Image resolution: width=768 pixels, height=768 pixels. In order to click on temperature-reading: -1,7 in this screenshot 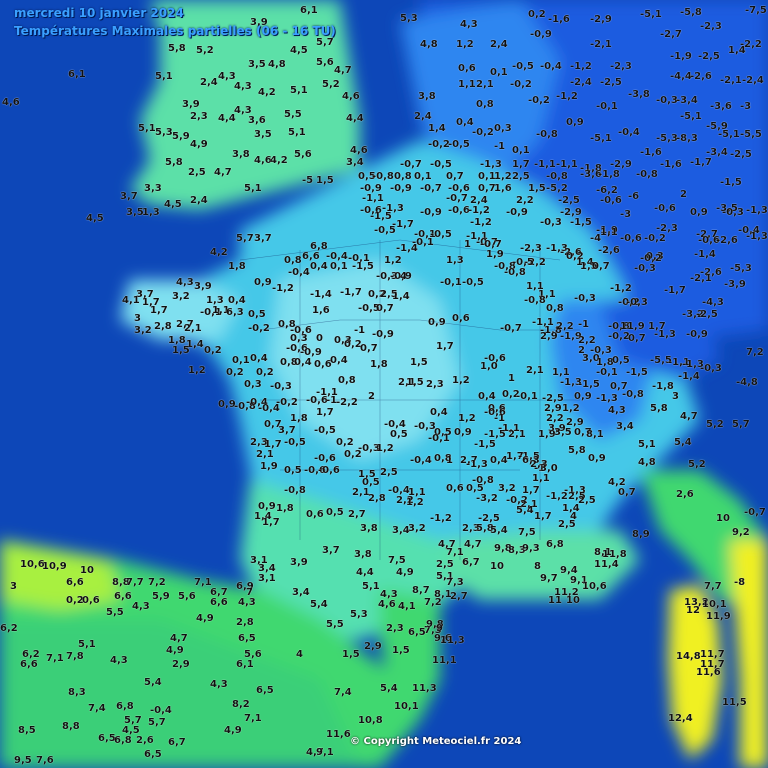, I will do `click(701, 162)`.